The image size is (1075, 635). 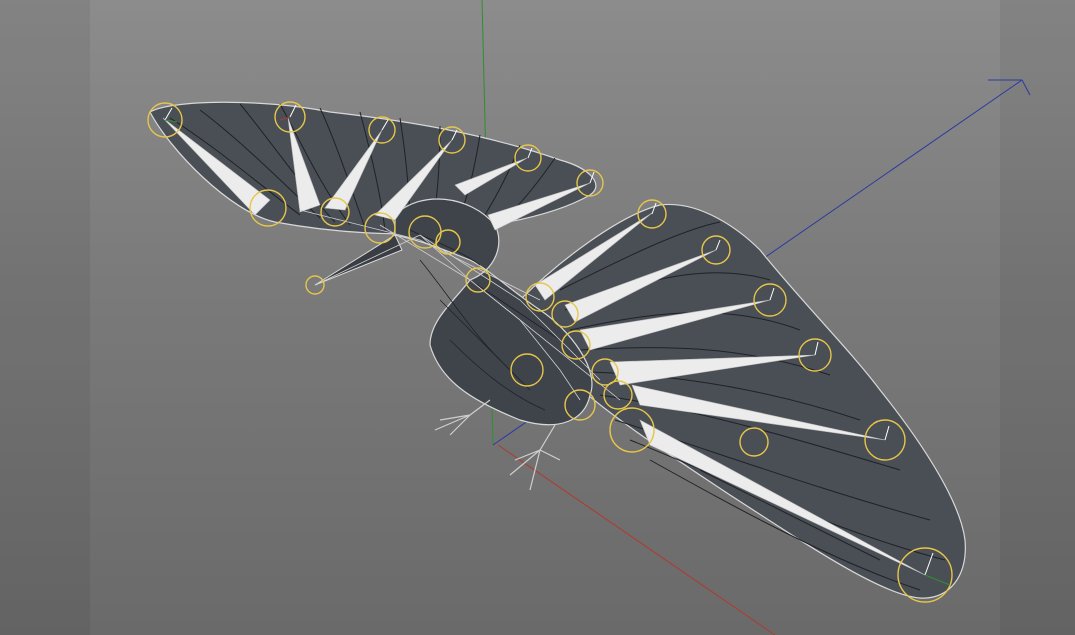 What do you see at coordinates (1009, 87) in the screenshot?
I see `z-axis-arrowhead` at bounding box center [1009, 87].